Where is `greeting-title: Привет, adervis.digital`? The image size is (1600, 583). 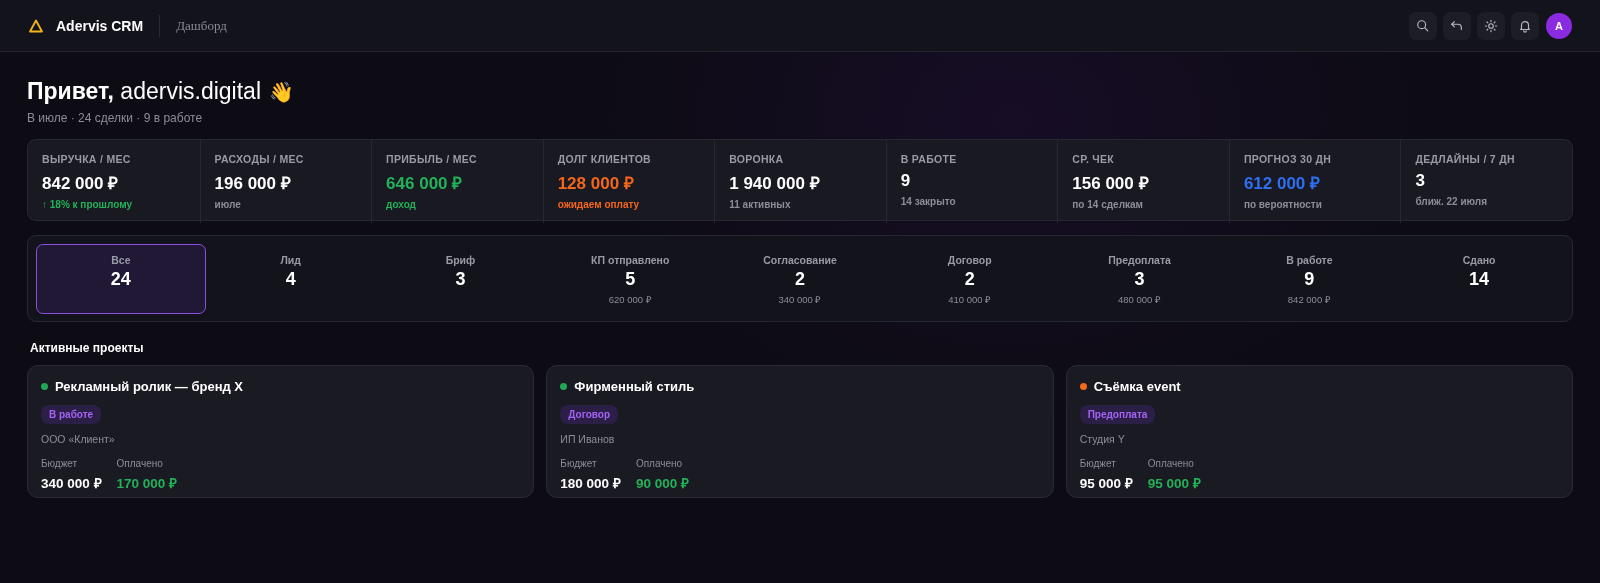 greeting-title: Привет, adervis.digital is located at coordinates (144, 91).